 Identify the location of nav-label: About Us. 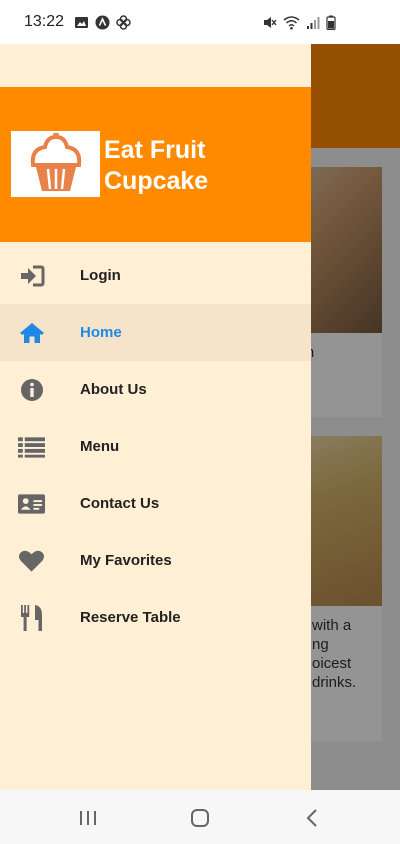
(113, 389).